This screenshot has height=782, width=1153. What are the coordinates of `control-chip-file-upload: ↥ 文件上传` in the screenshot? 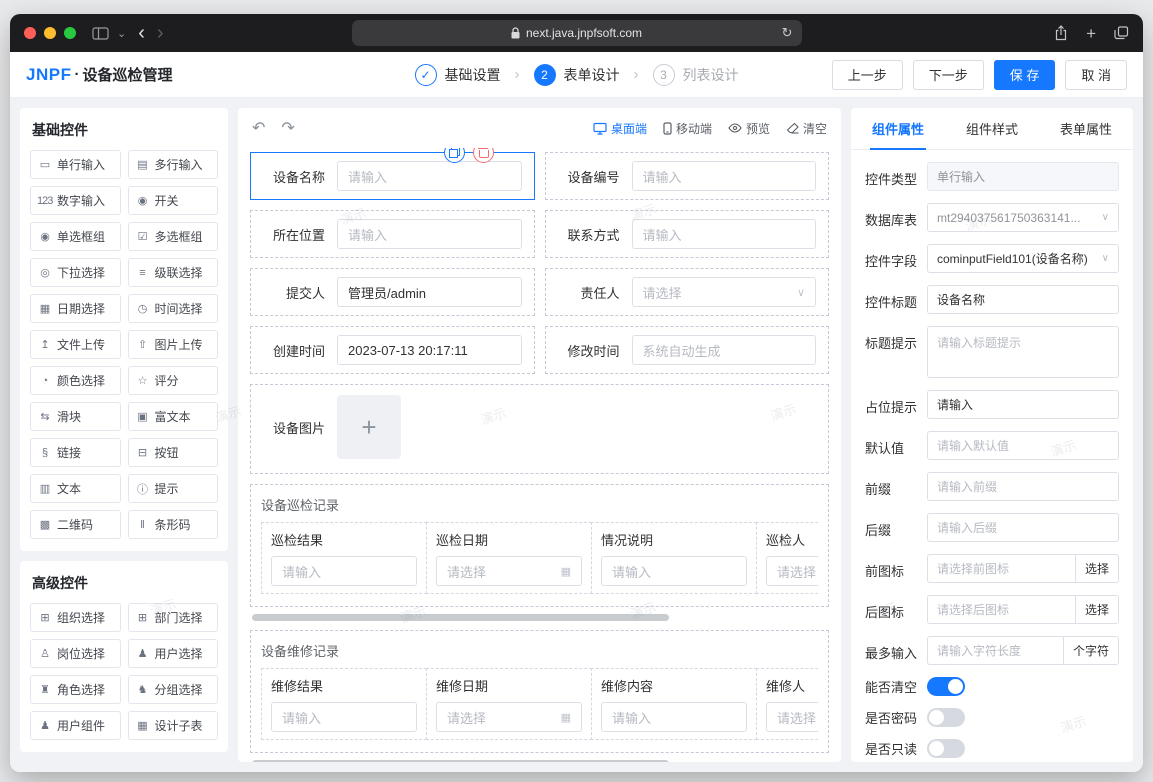 It's located at (75, 344).